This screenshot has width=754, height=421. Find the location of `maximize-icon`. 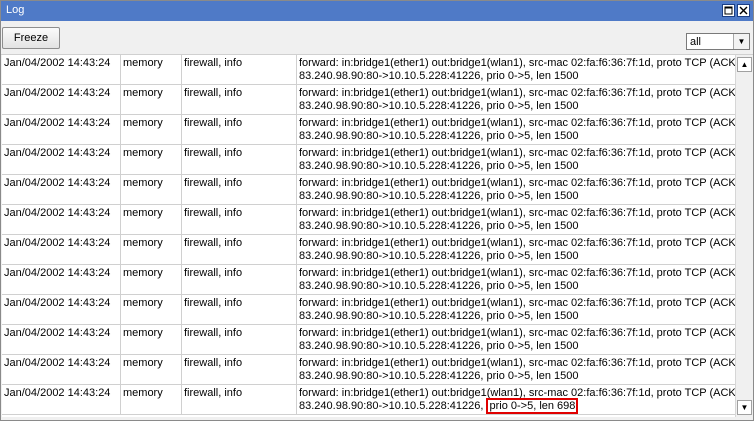

maximize-icon is located at coordinates (728, 10).